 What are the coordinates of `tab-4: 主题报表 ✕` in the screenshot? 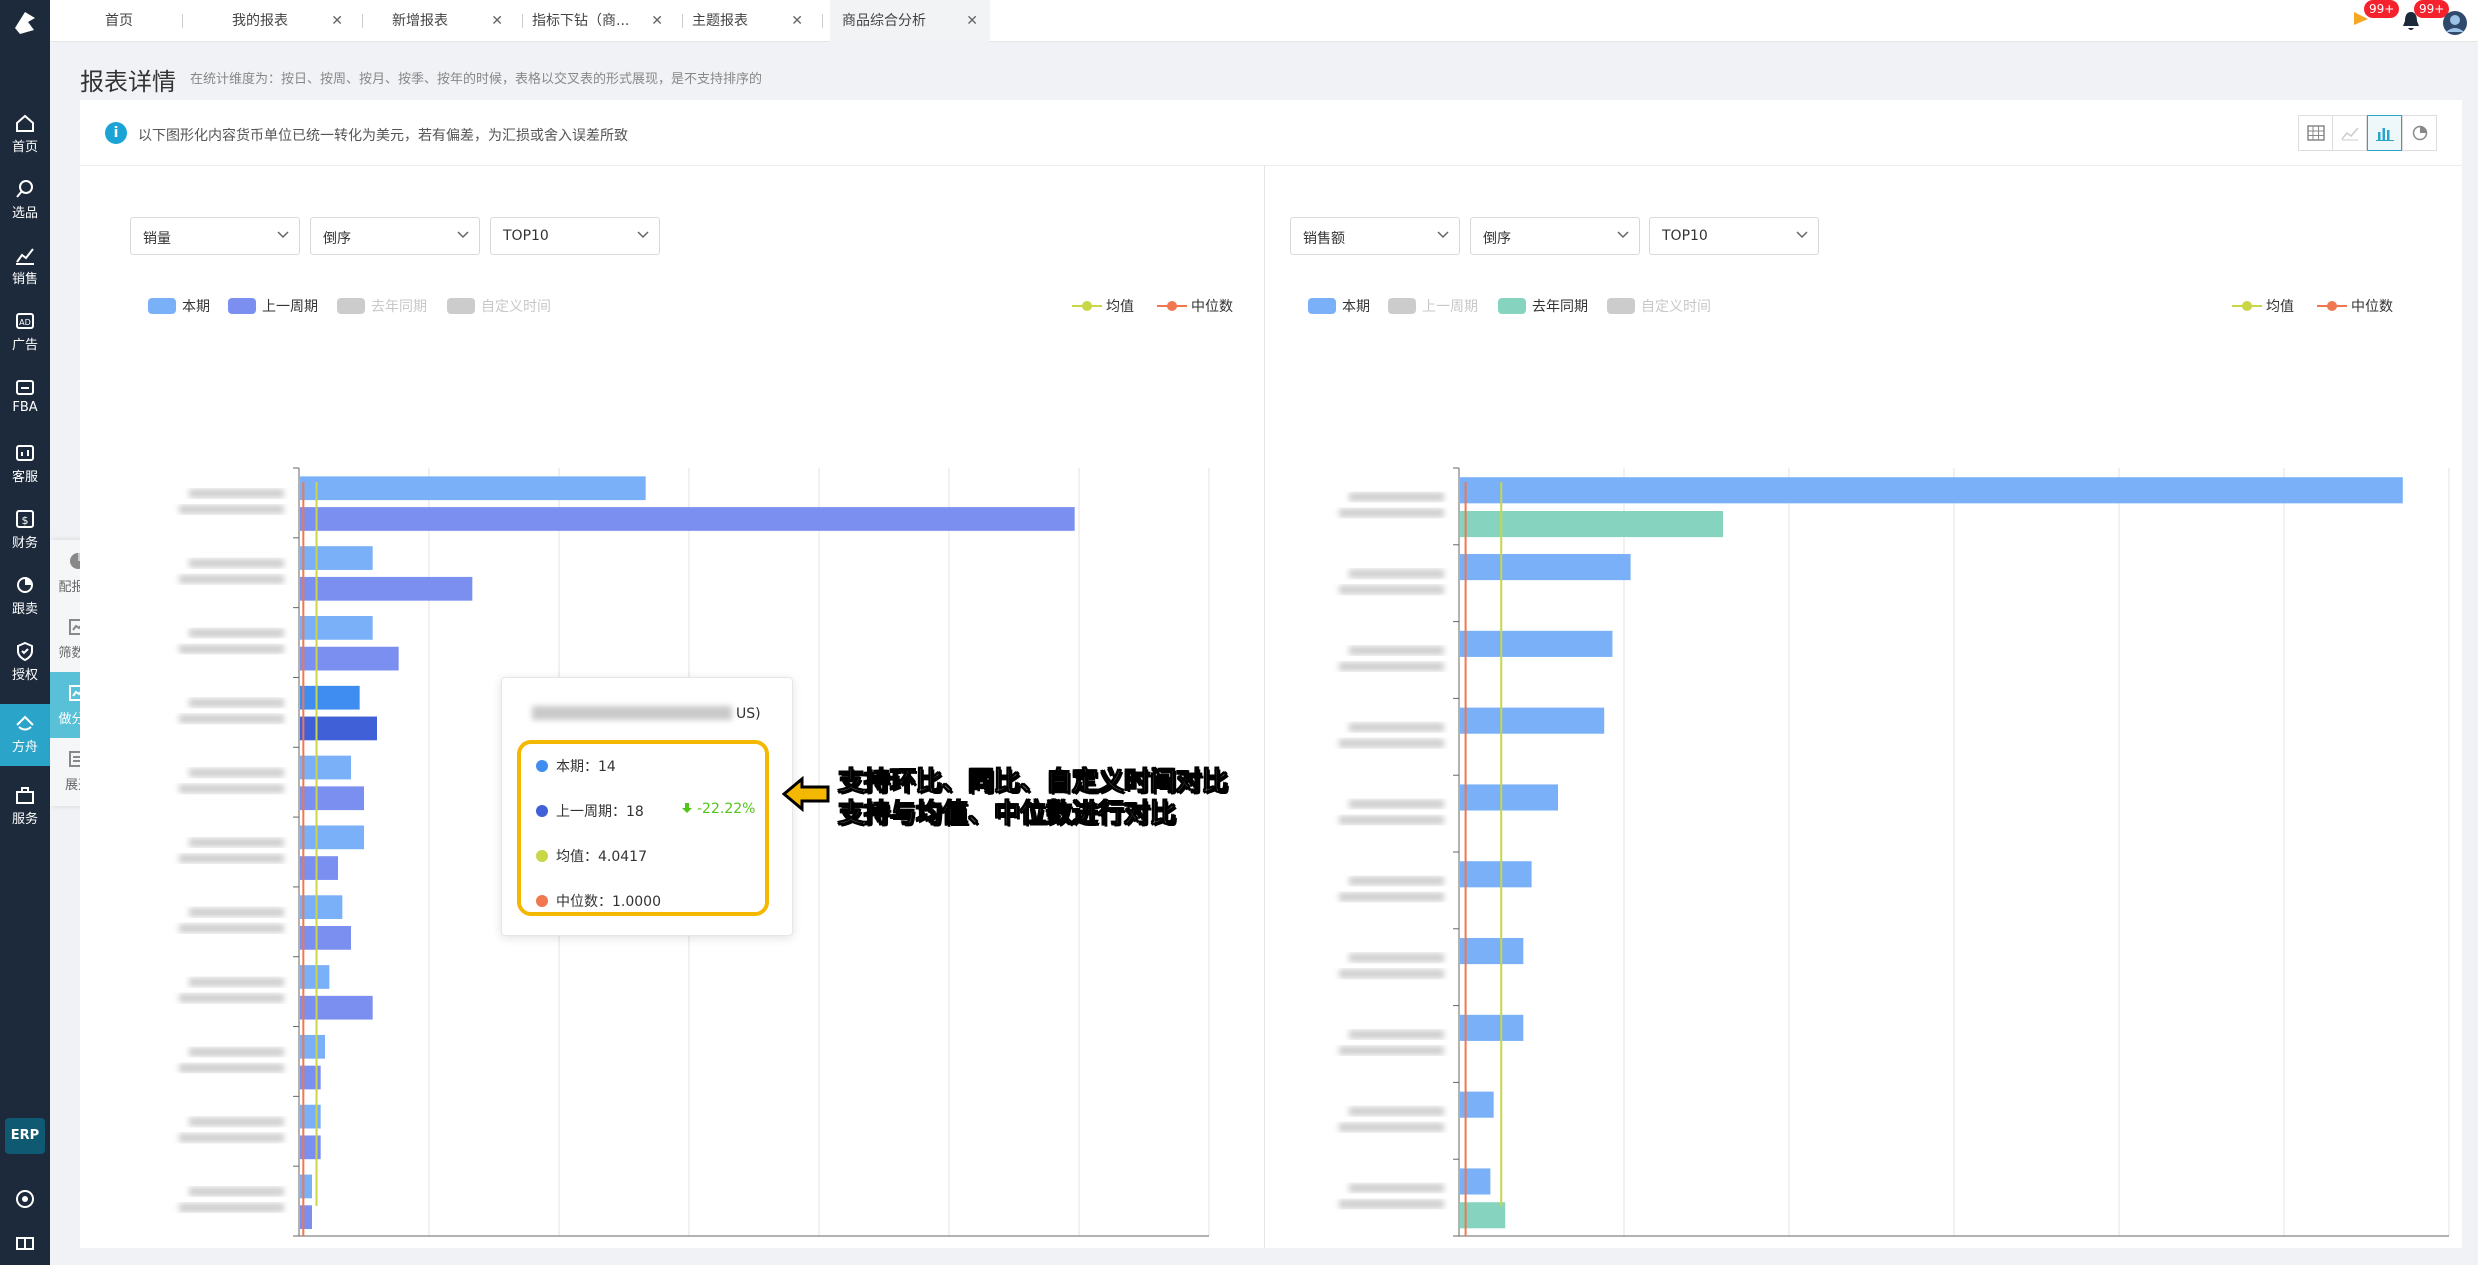 It's located at (751, 21).